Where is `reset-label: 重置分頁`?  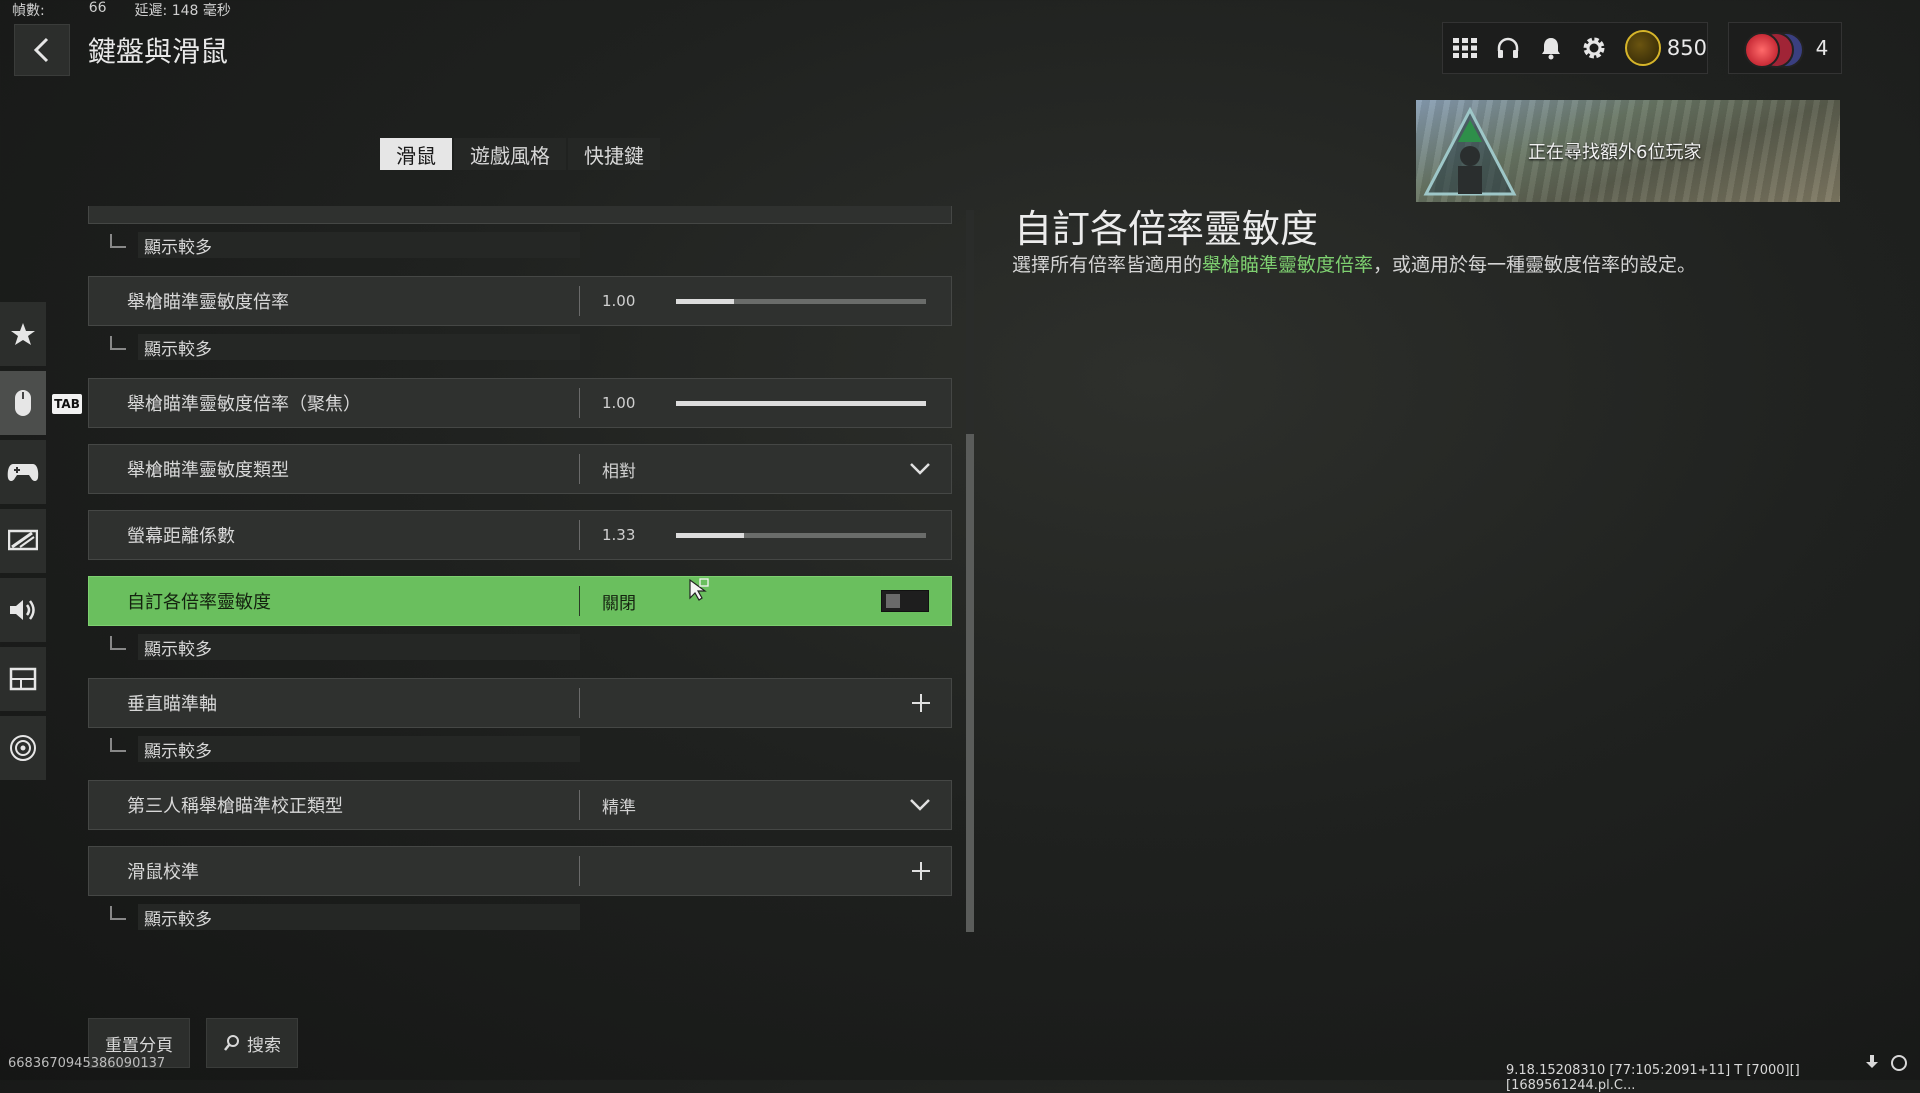
reset-label: 重置分頁 is located at coordinates (139, 1045).